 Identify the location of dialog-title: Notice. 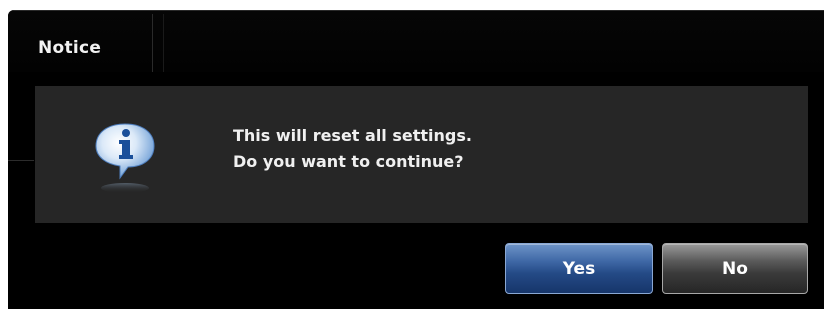
(70, 48).